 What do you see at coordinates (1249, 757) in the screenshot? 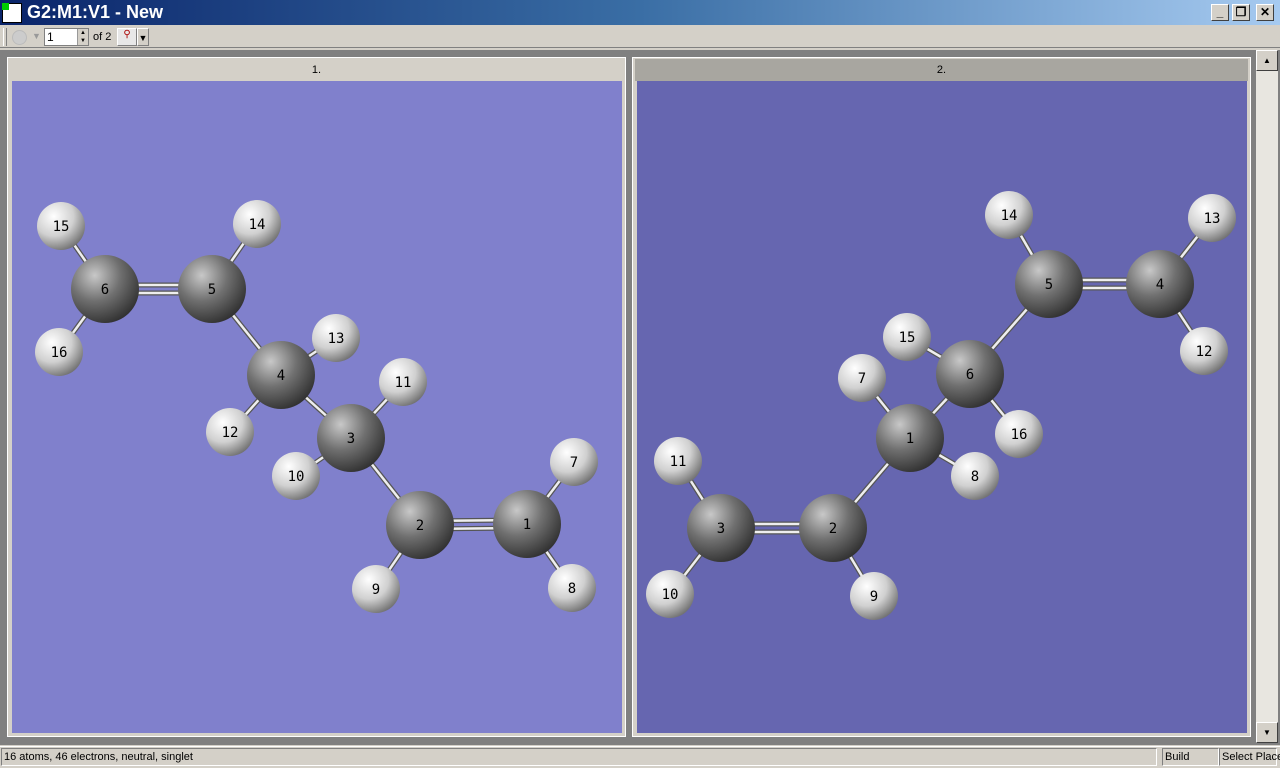
I see `status-action: Select Placement` at bounding box center [1249, 757].